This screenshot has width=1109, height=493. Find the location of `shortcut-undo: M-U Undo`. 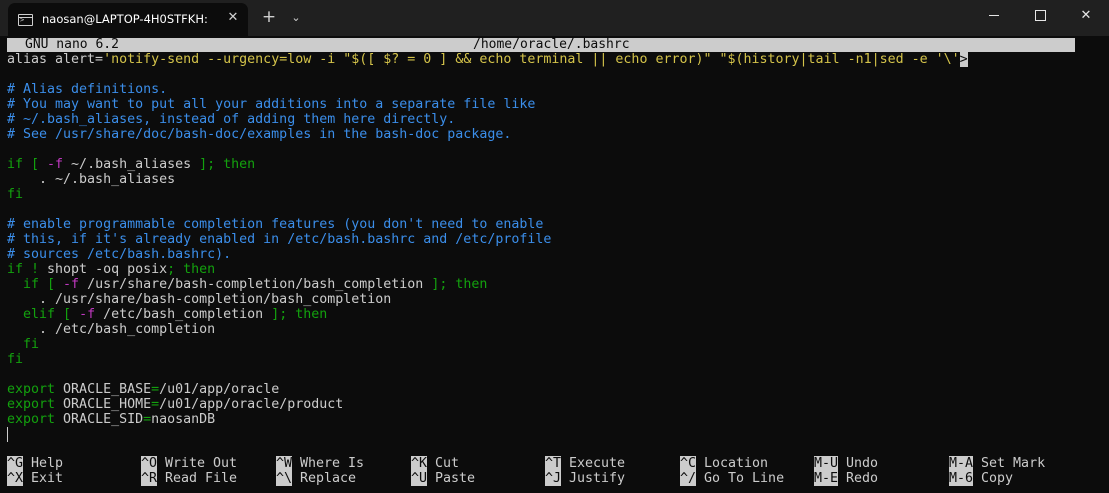

shortcut-undo: M-U Undo is located at coordinates (846, 463).